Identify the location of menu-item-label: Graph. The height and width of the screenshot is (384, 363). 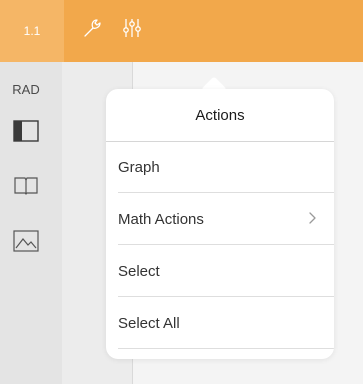
(139, 167).